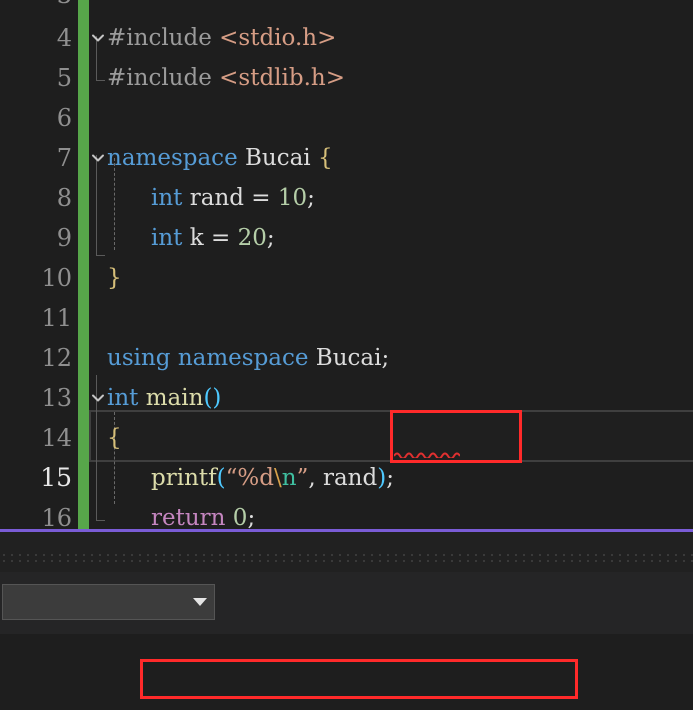 The height and width of the screenshot is (710, 693). I want to click on code-token: 0, so click(240, 517).